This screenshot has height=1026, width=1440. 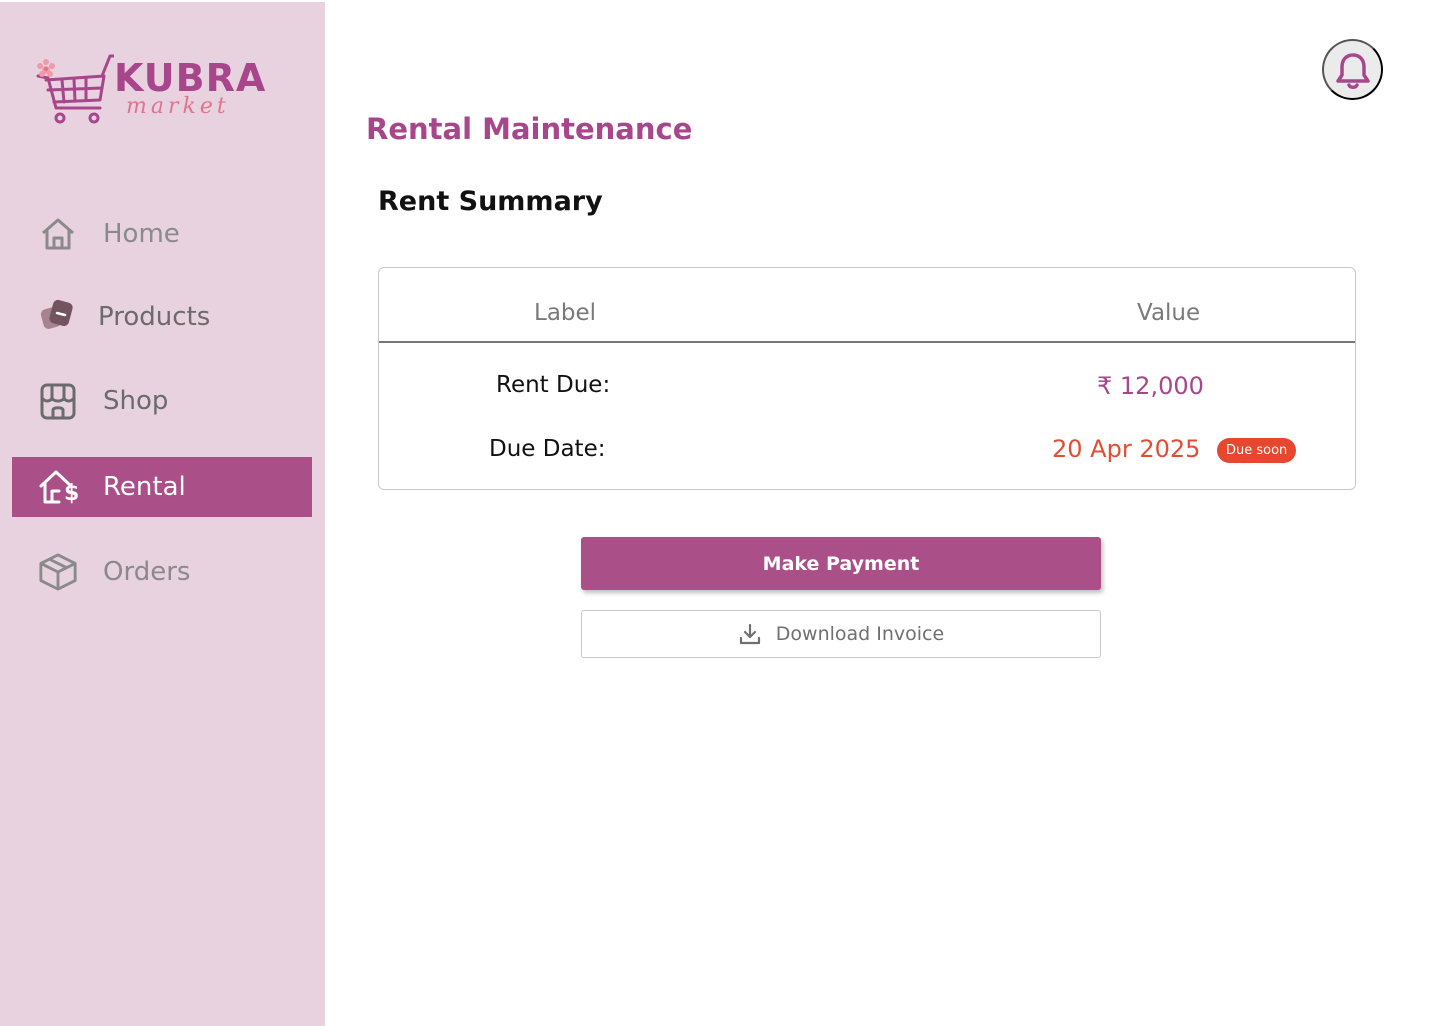 I want to click on download-invoice-button: Download Invoice, so click(x=841, y=634).